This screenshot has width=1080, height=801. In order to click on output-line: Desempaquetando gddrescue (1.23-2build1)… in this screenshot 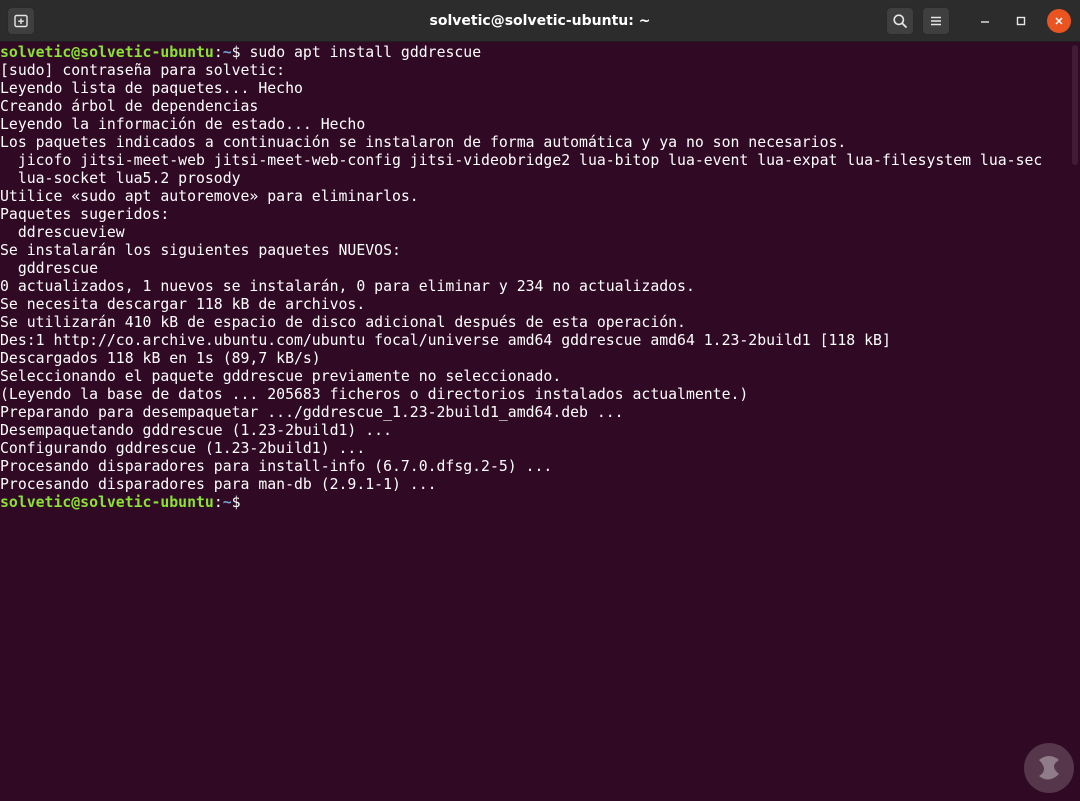, I will do `click(196, 430)`.